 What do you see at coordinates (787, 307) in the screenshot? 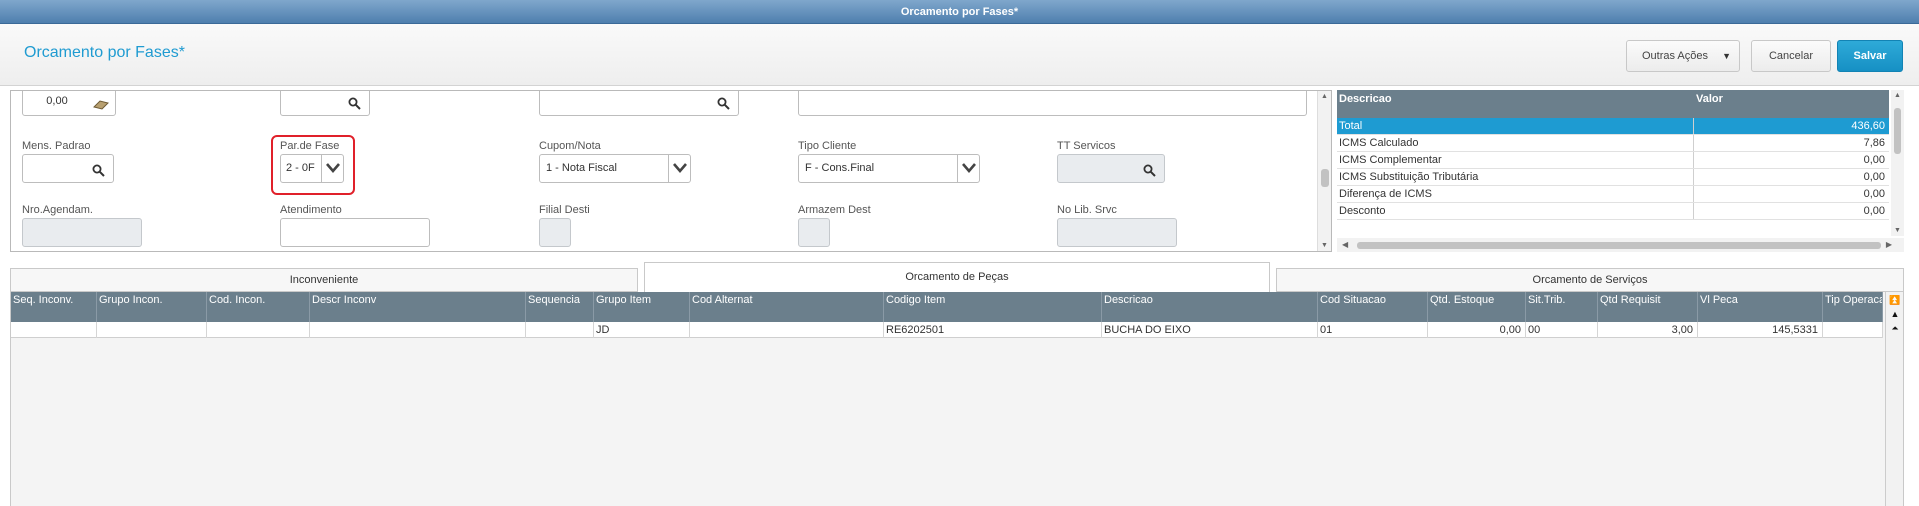
I see `col-header: Cod Alternat` at bounding box center [787, 307].